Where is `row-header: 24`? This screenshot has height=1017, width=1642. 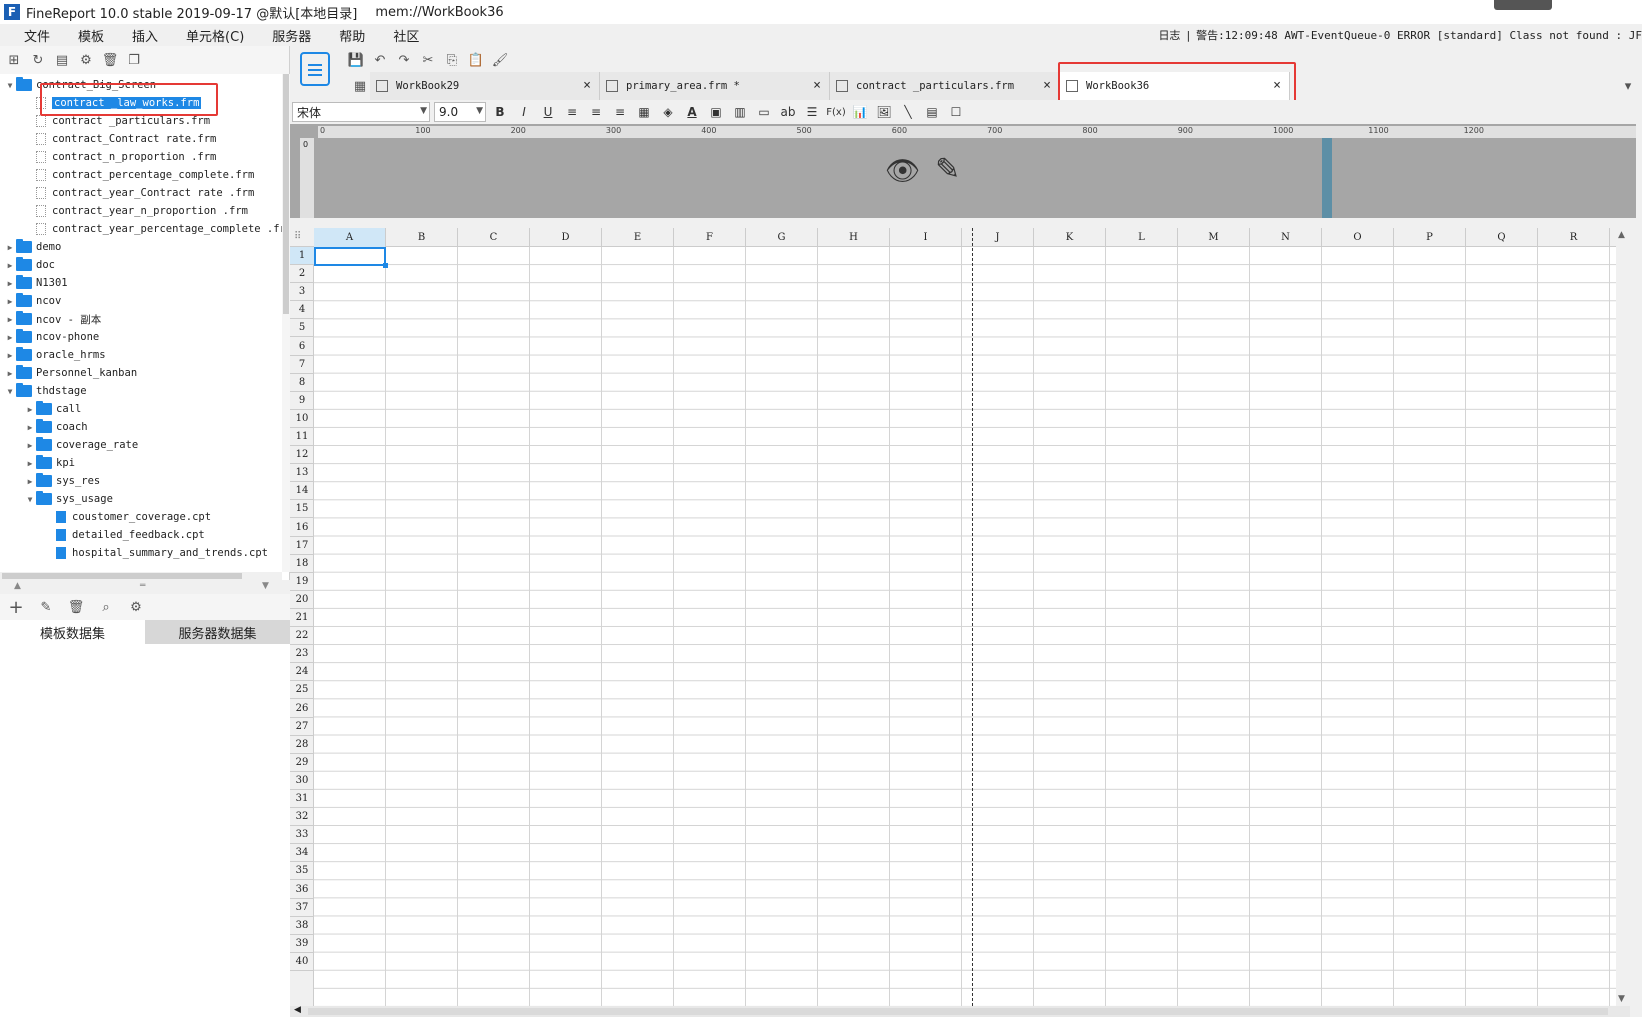 row-header: 24 is located at coordinates (302, 672).